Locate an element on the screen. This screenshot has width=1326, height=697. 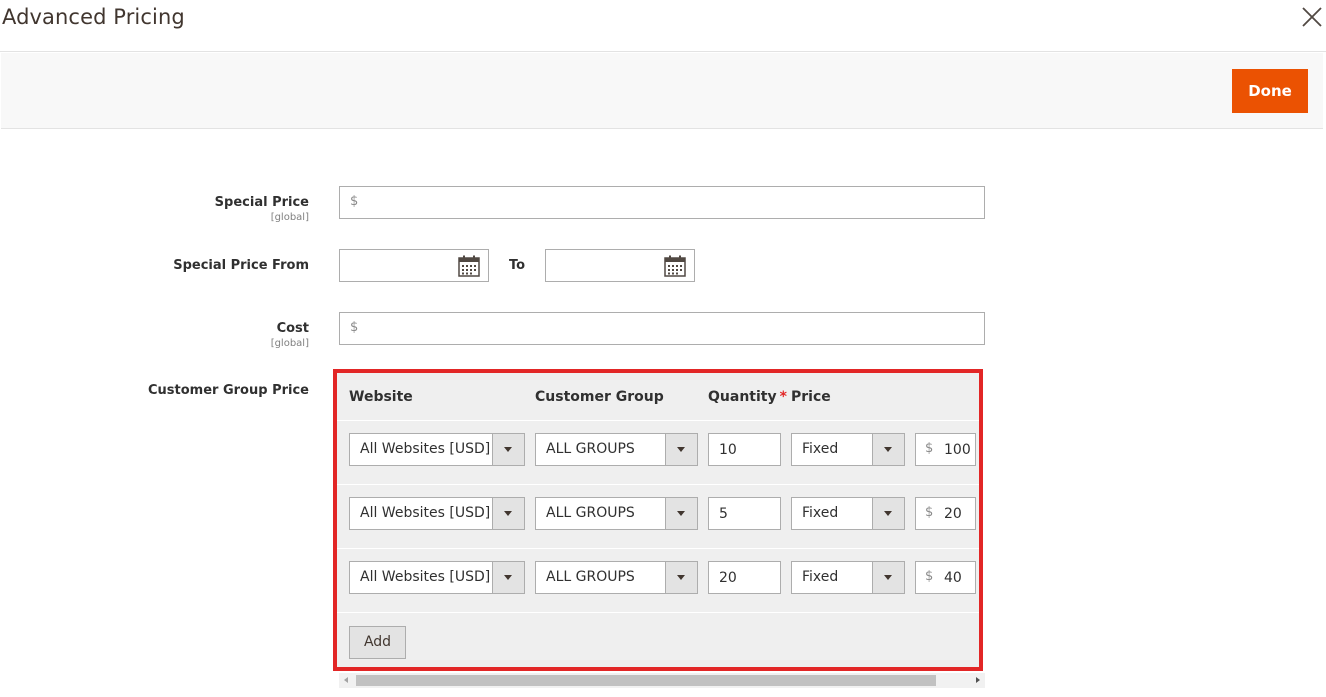
cost-currency: $ is located at coordinates (354, 327).